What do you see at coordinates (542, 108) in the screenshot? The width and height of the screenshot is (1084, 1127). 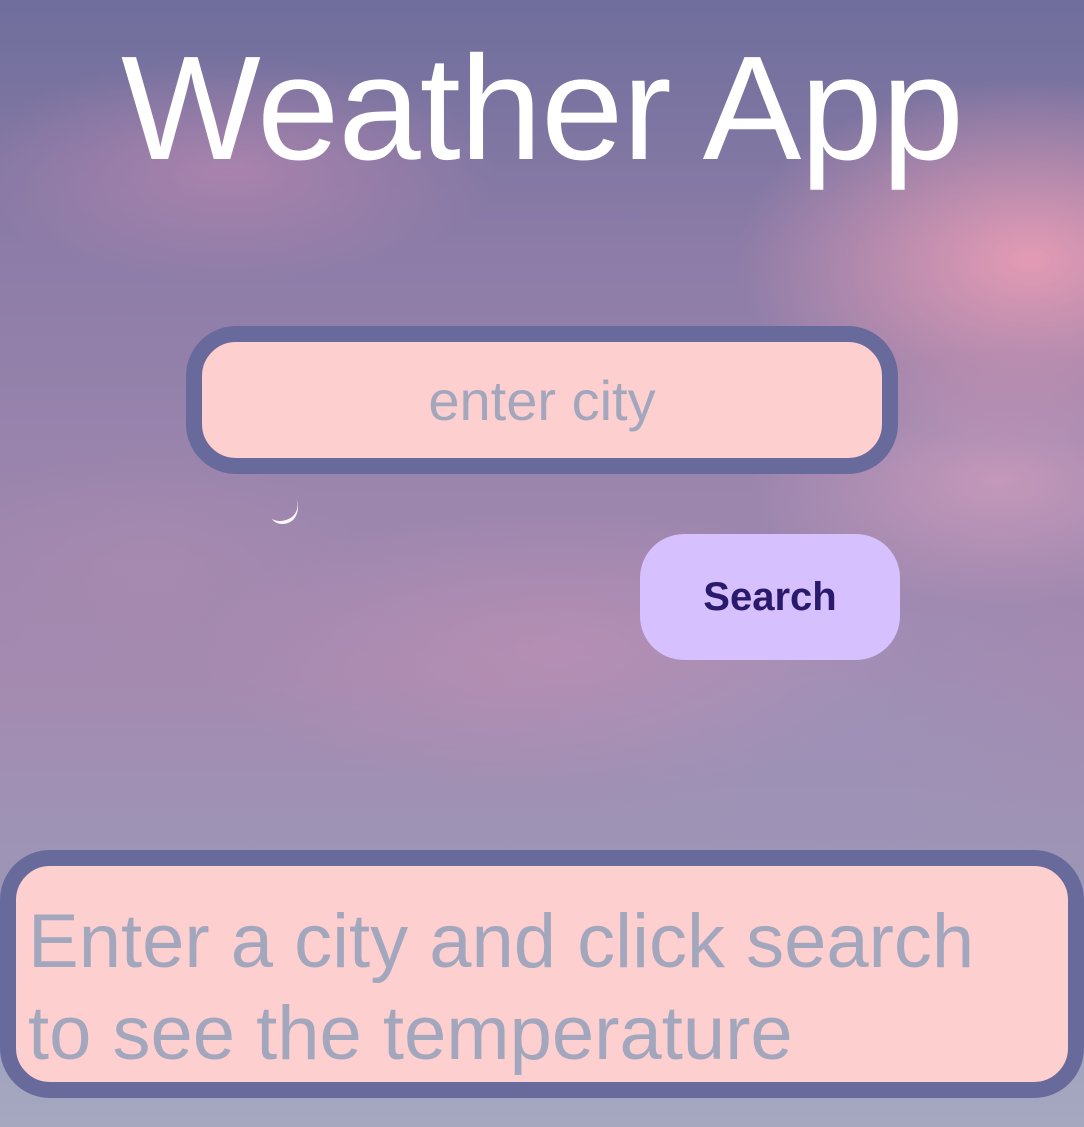 I see `app-title: Weather App` at bounding box center [542, 108].